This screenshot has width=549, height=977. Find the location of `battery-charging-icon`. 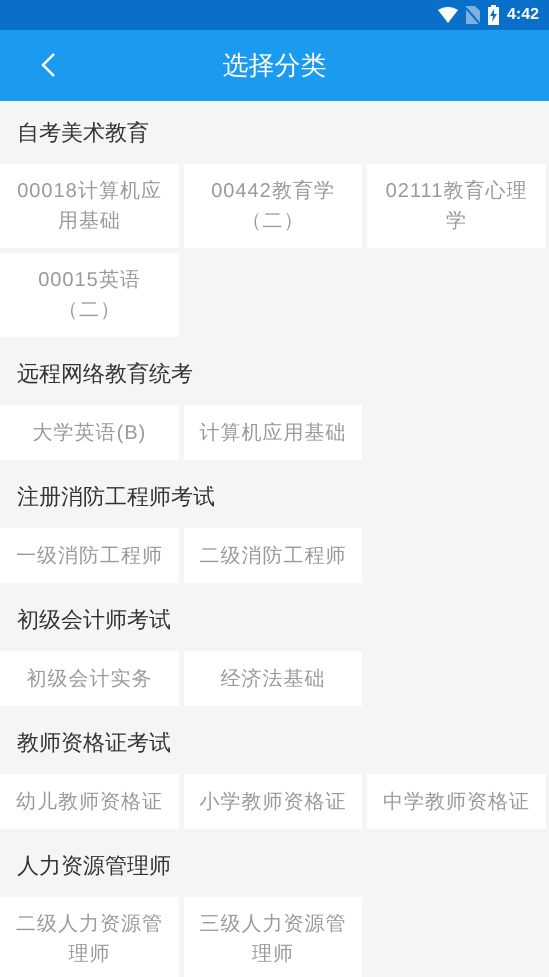

battery-charging-icon is located at coordinates (493, 15).